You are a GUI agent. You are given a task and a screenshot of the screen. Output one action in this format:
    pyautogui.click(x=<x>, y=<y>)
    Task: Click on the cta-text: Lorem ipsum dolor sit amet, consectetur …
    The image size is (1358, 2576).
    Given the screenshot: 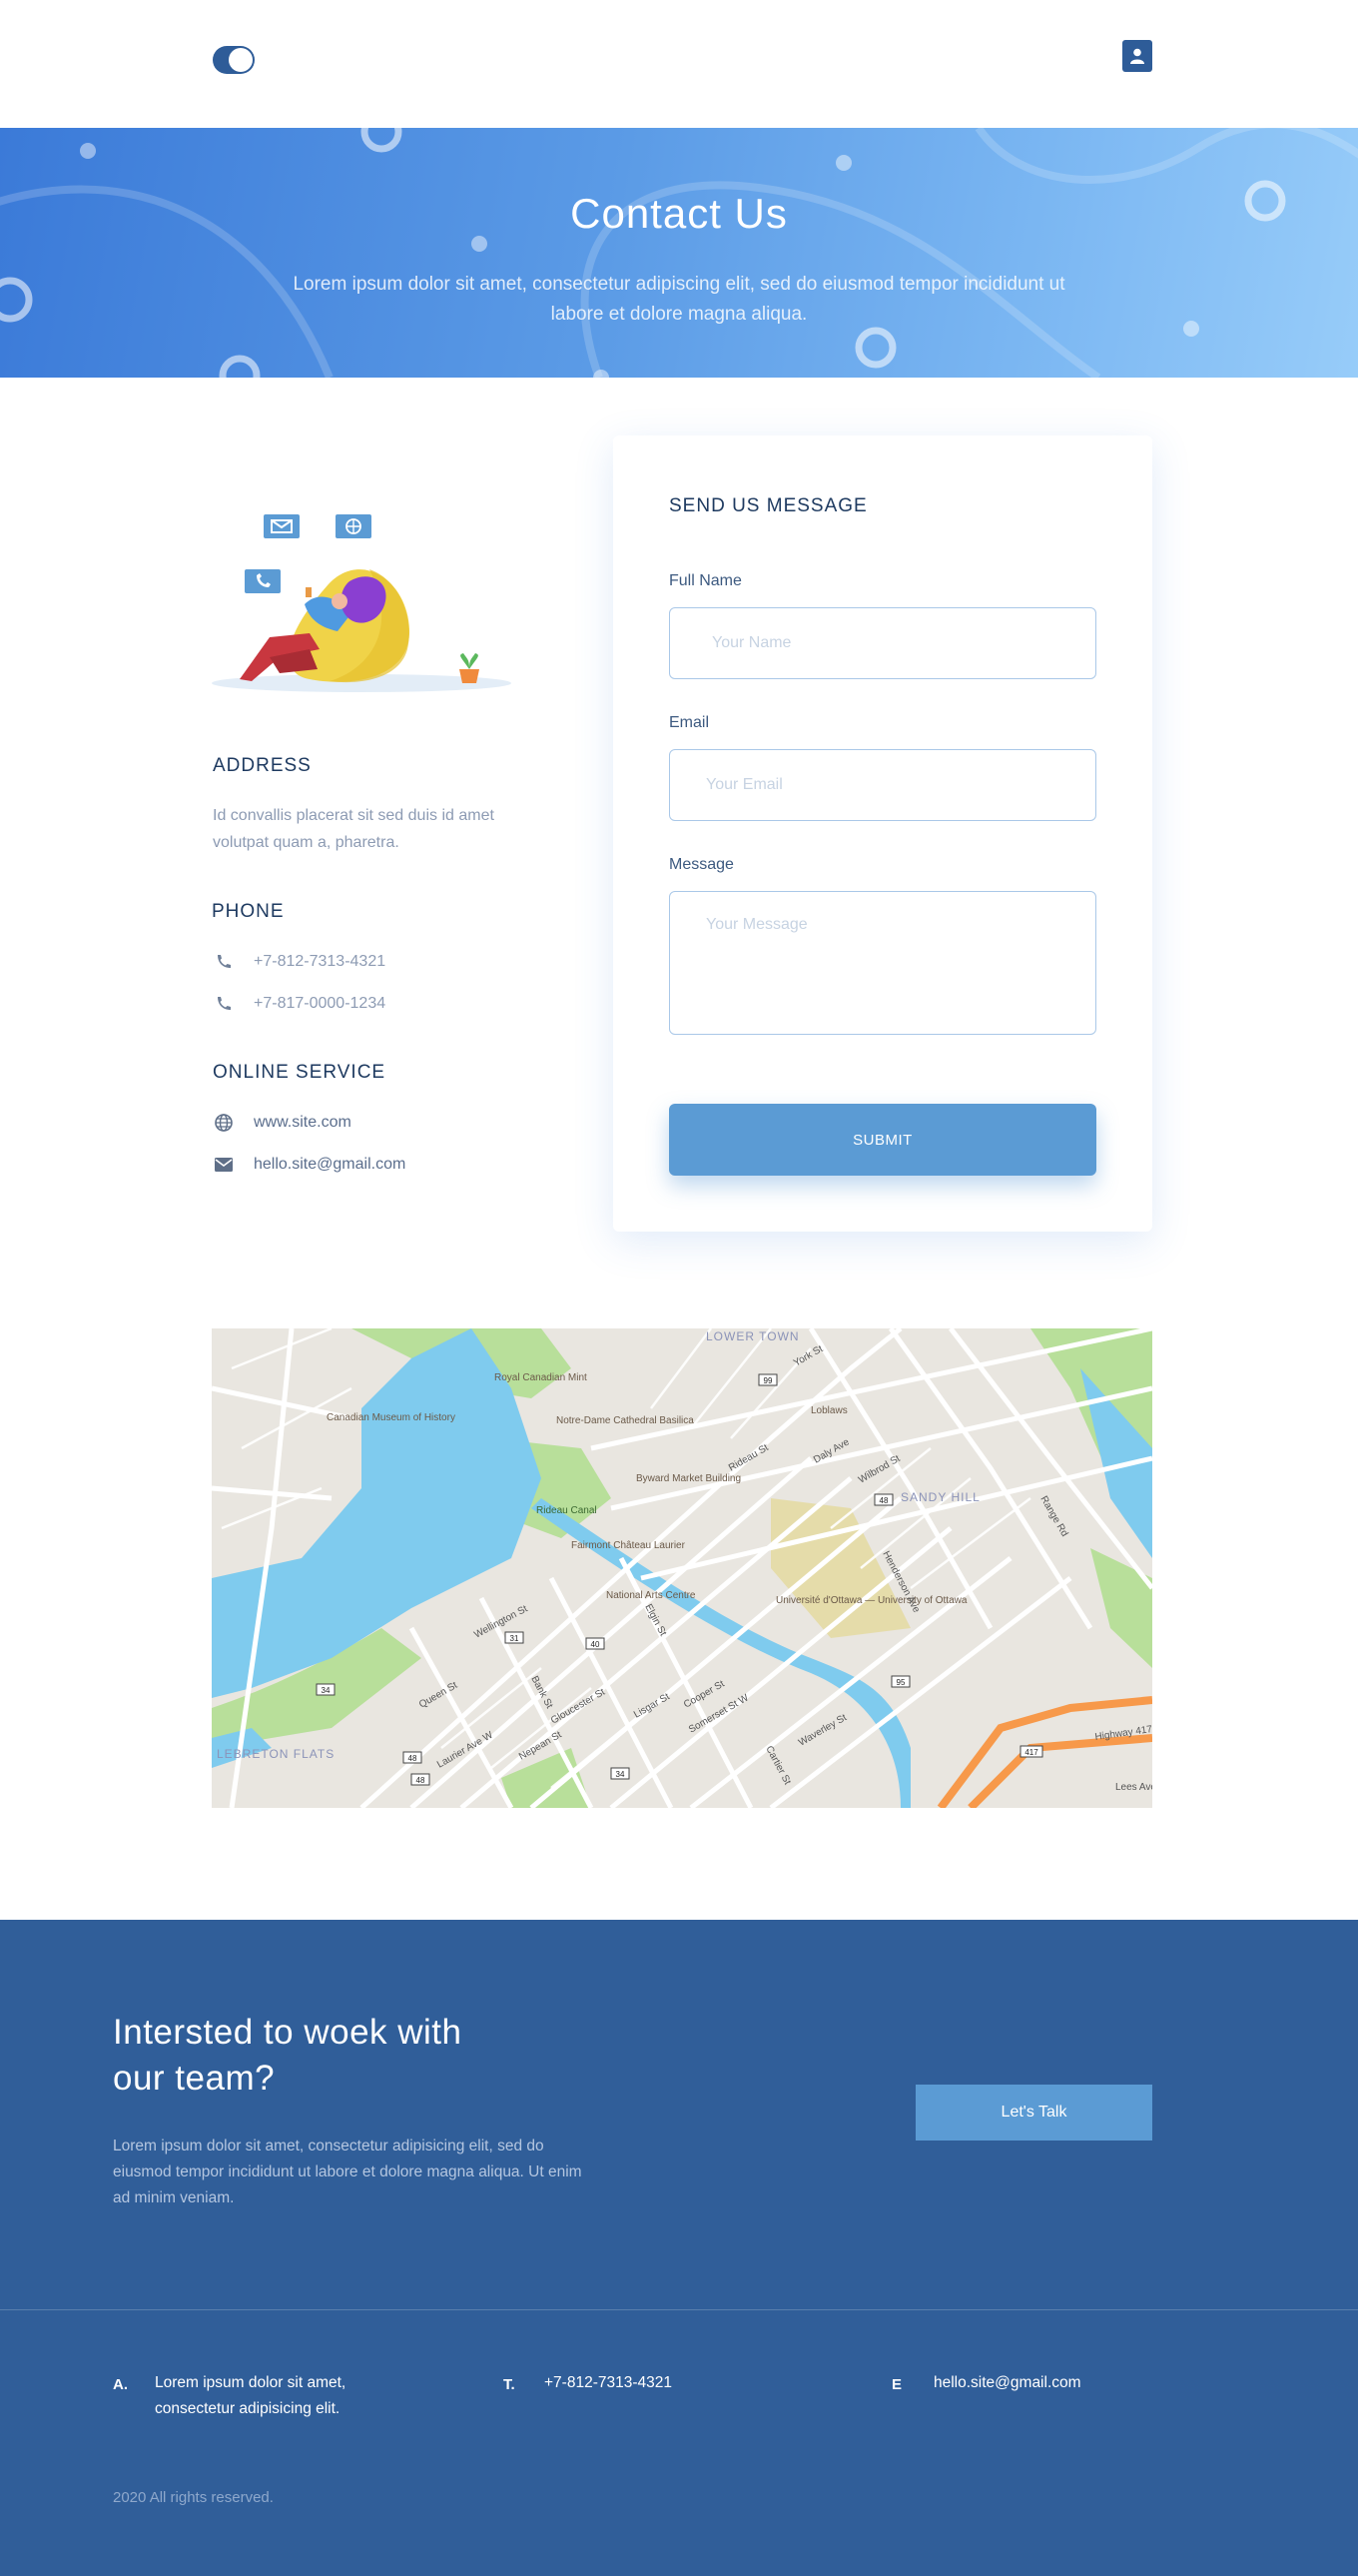 What is the action you would take?
    pyautogui.click(x=347, y=2172)
    